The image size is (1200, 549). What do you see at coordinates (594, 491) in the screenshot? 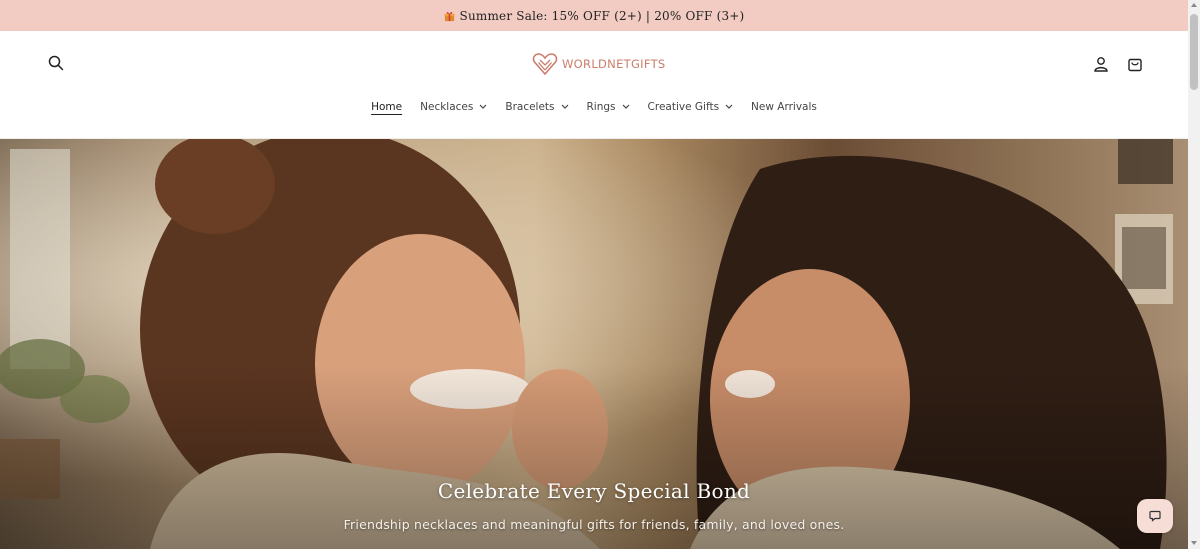
I see `hero-title: Celebrate Every Special Bond` at bounding box center [594, 491].